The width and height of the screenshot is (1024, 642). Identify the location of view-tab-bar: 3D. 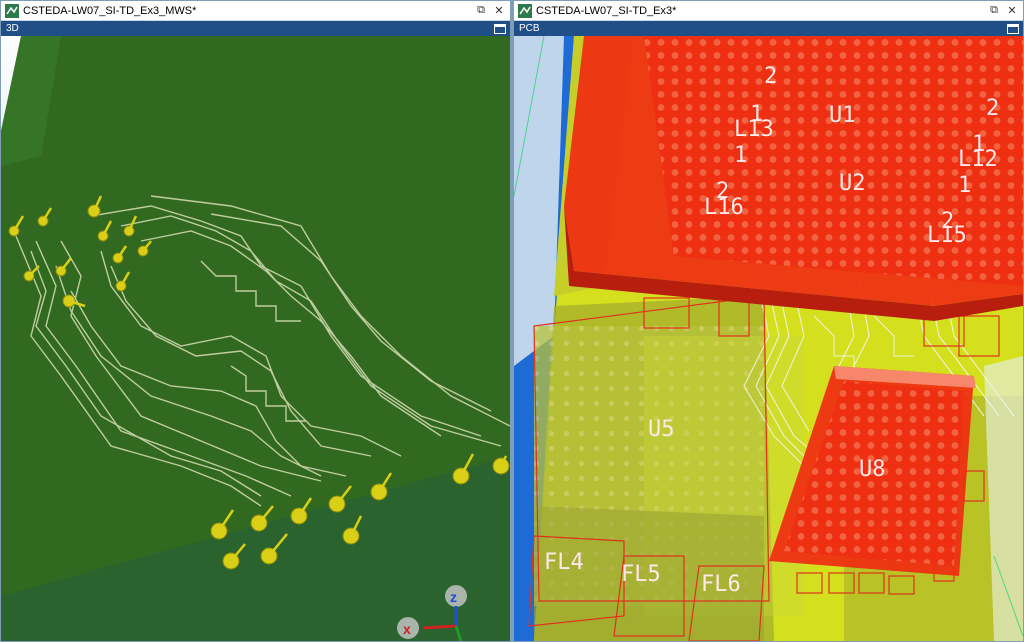
(255, 28).